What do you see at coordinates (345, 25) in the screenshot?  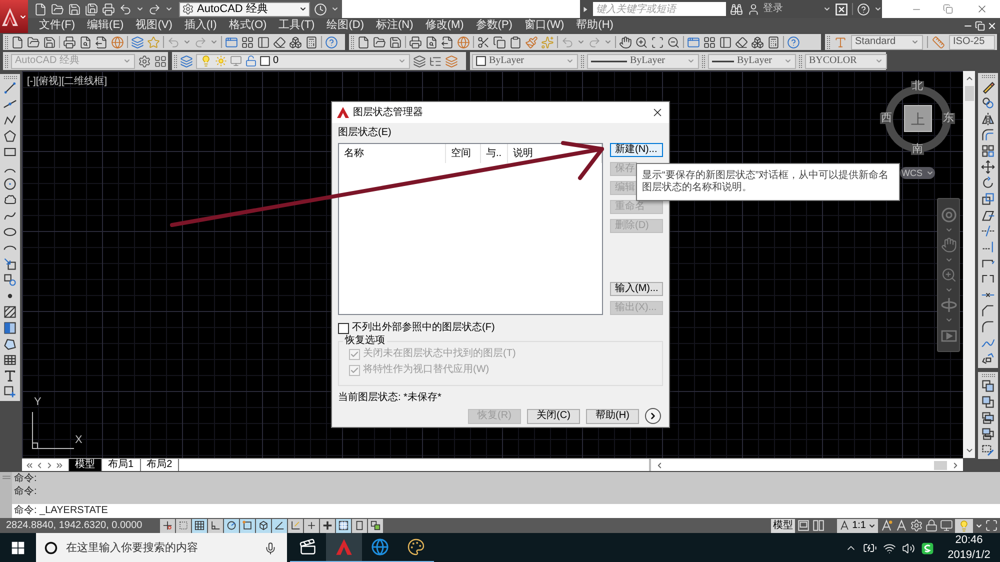 I see `menu-item: 绘图(D)` at bounding box center [345, 25].